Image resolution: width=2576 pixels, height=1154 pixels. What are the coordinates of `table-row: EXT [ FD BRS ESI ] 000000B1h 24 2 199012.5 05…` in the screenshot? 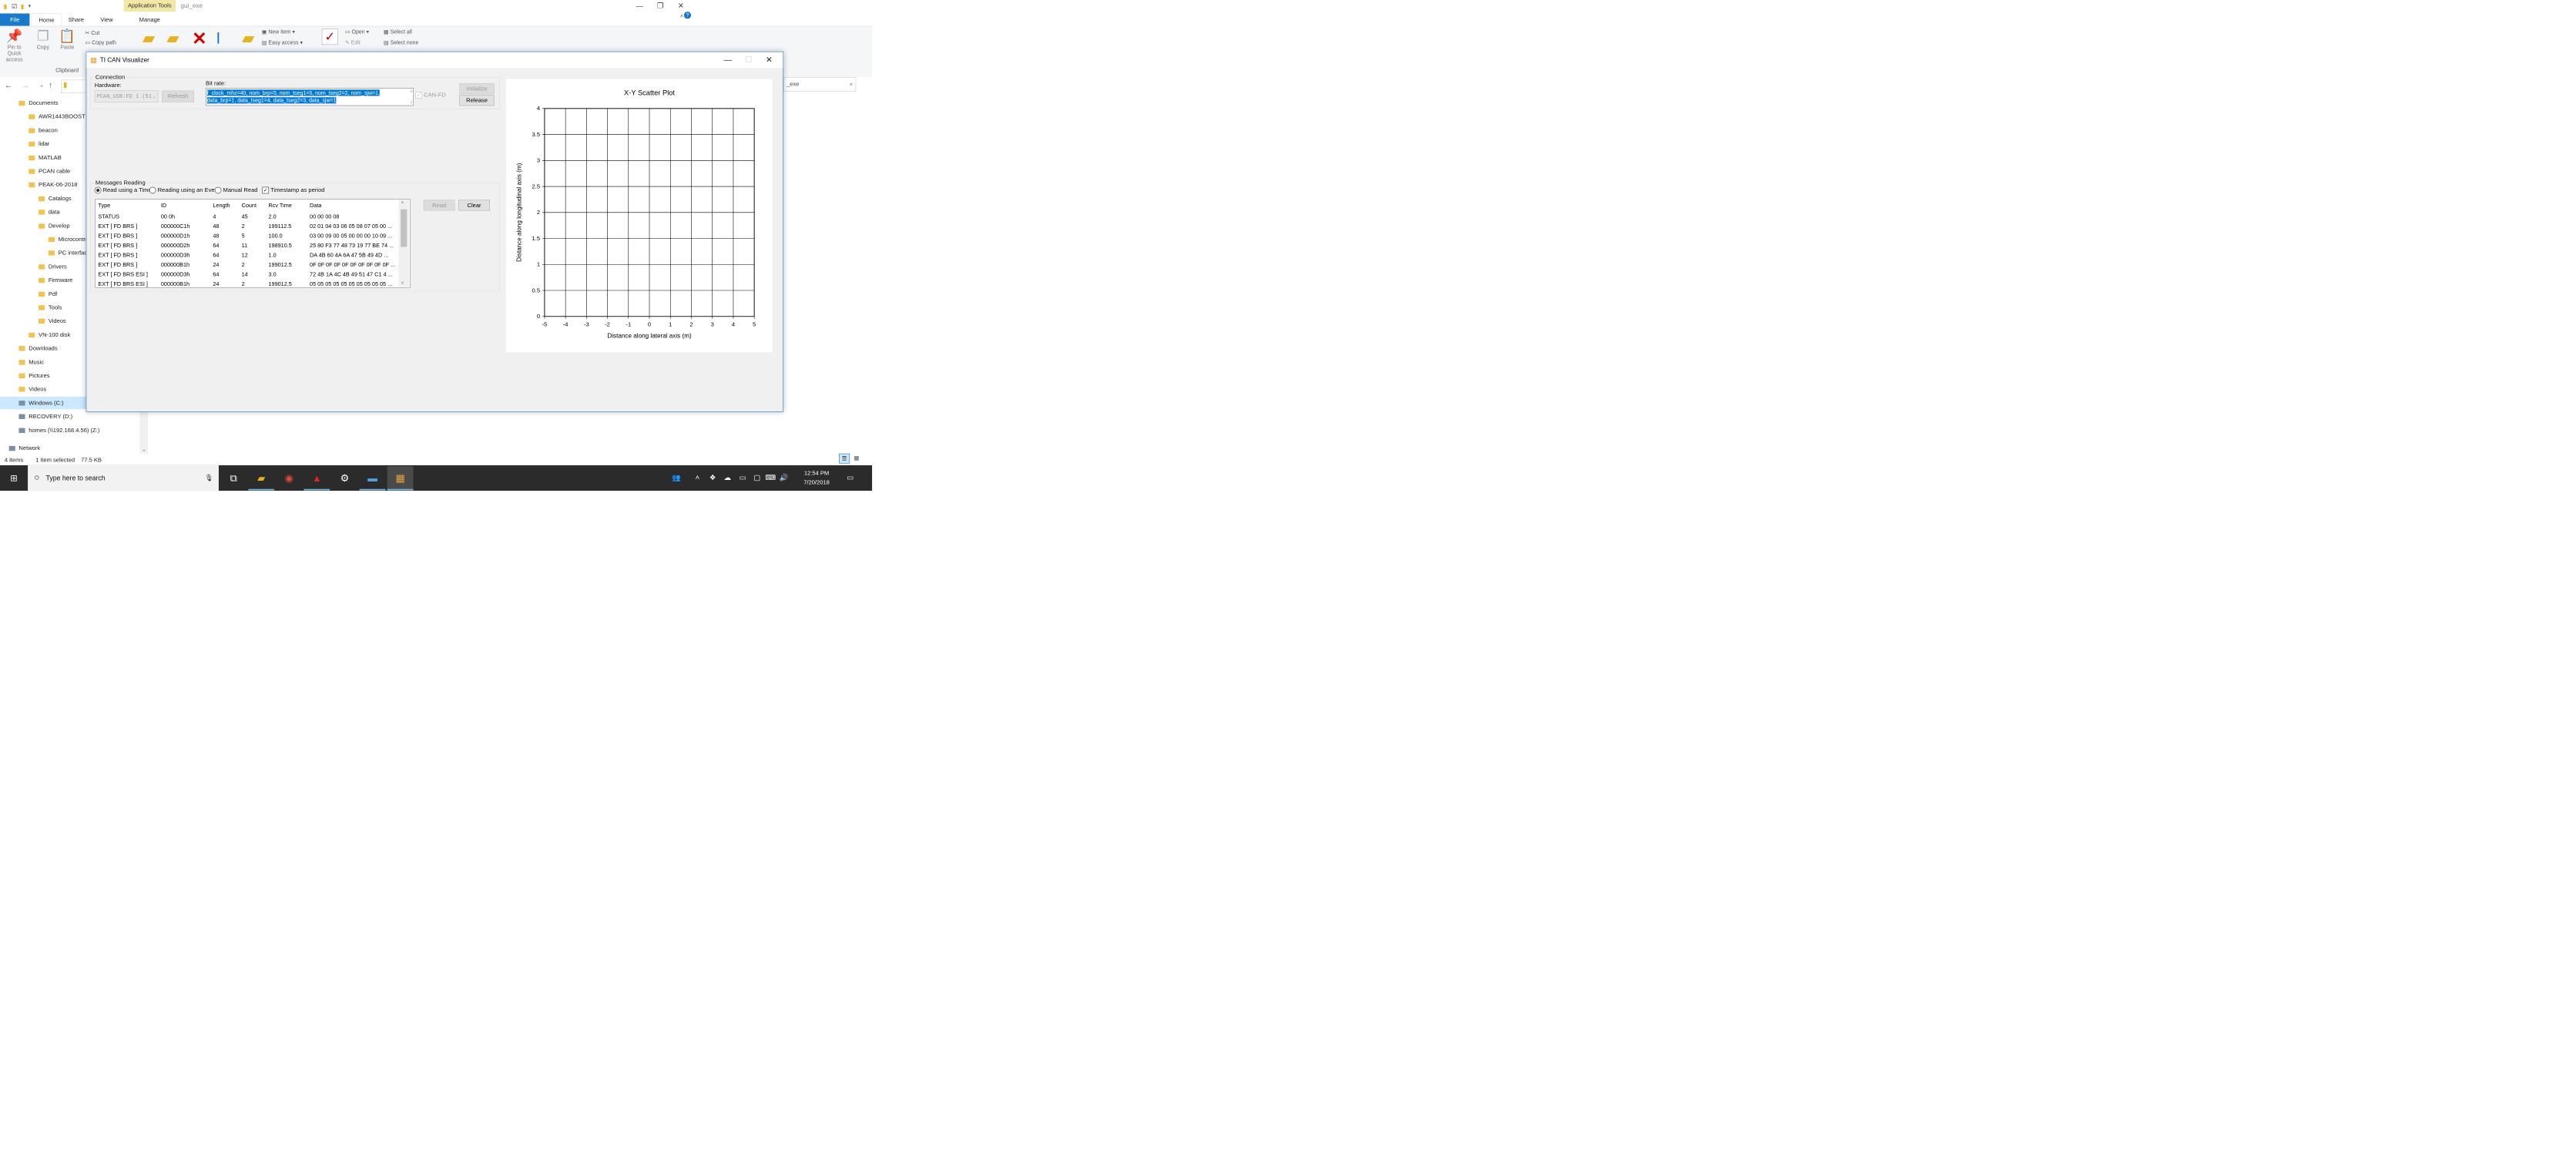 It's located at (246, 283).